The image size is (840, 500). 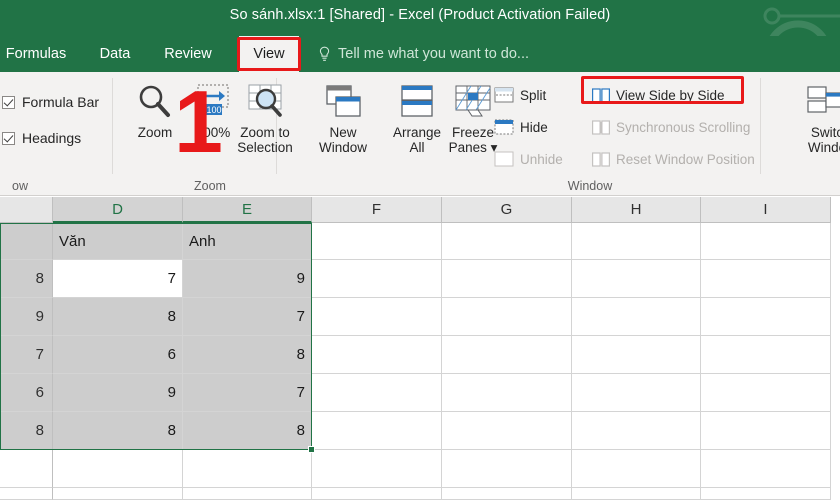 I want to click on row-header: 9, so click(x=26, y=317).